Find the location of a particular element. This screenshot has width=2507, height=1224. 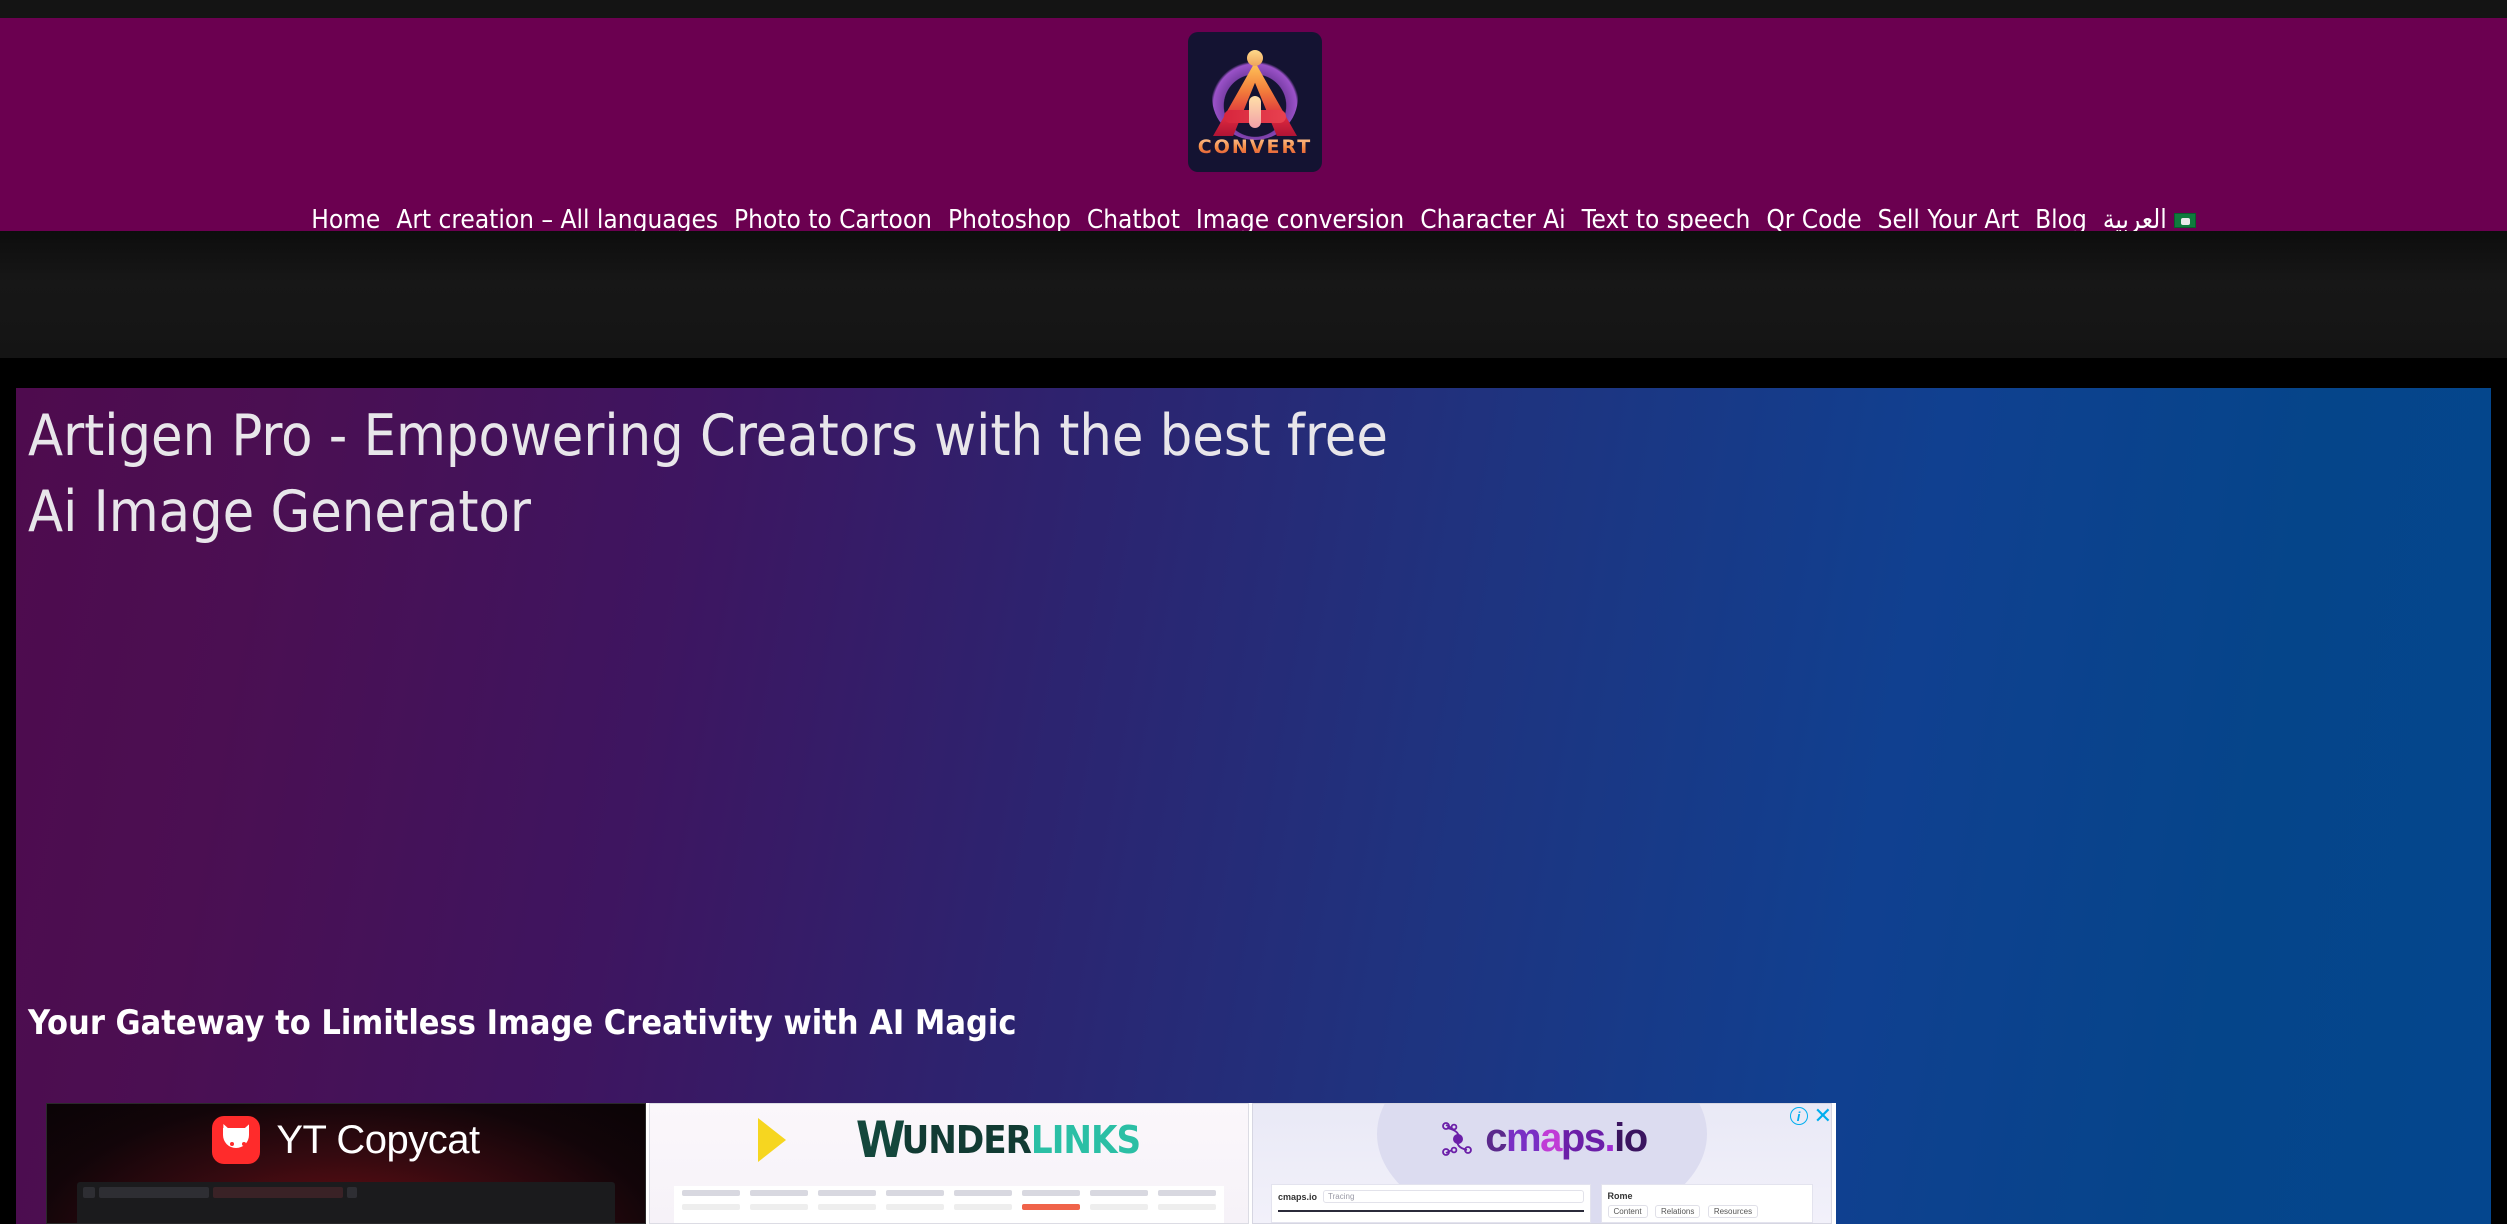

ad-wl-brand-links: LINKS is located at coordinates (1085, 1140).